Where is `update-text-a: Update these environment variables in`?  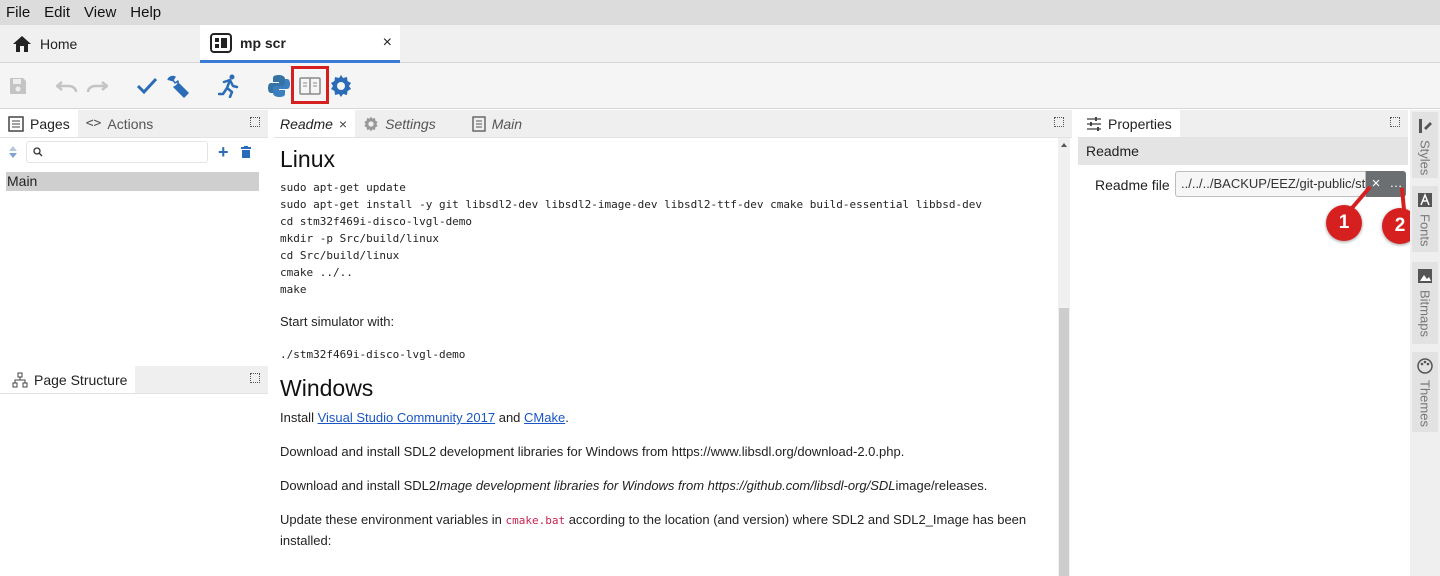
update-text-a: Update these environment variables in is located at coordinates (393, 519).